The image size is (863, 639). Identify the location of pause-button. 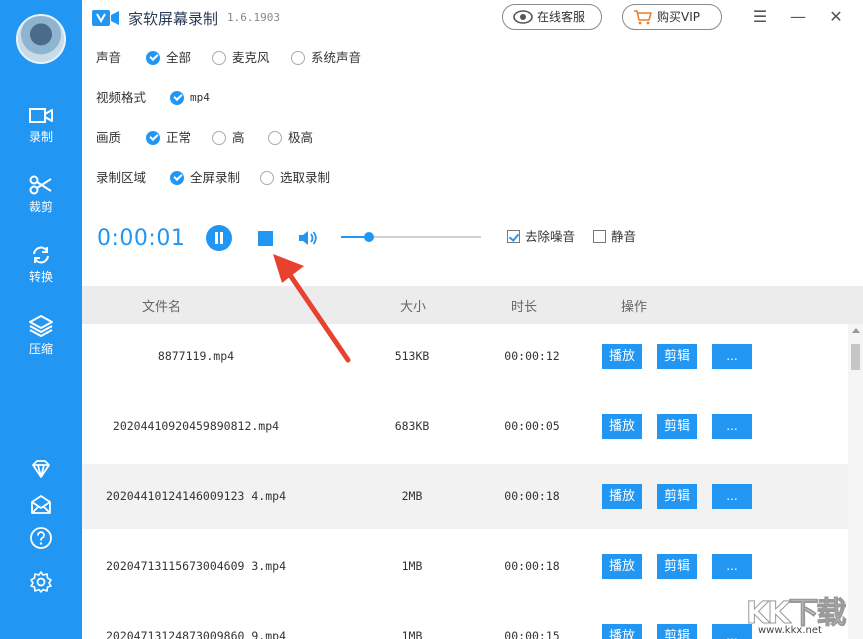
(219, 238).